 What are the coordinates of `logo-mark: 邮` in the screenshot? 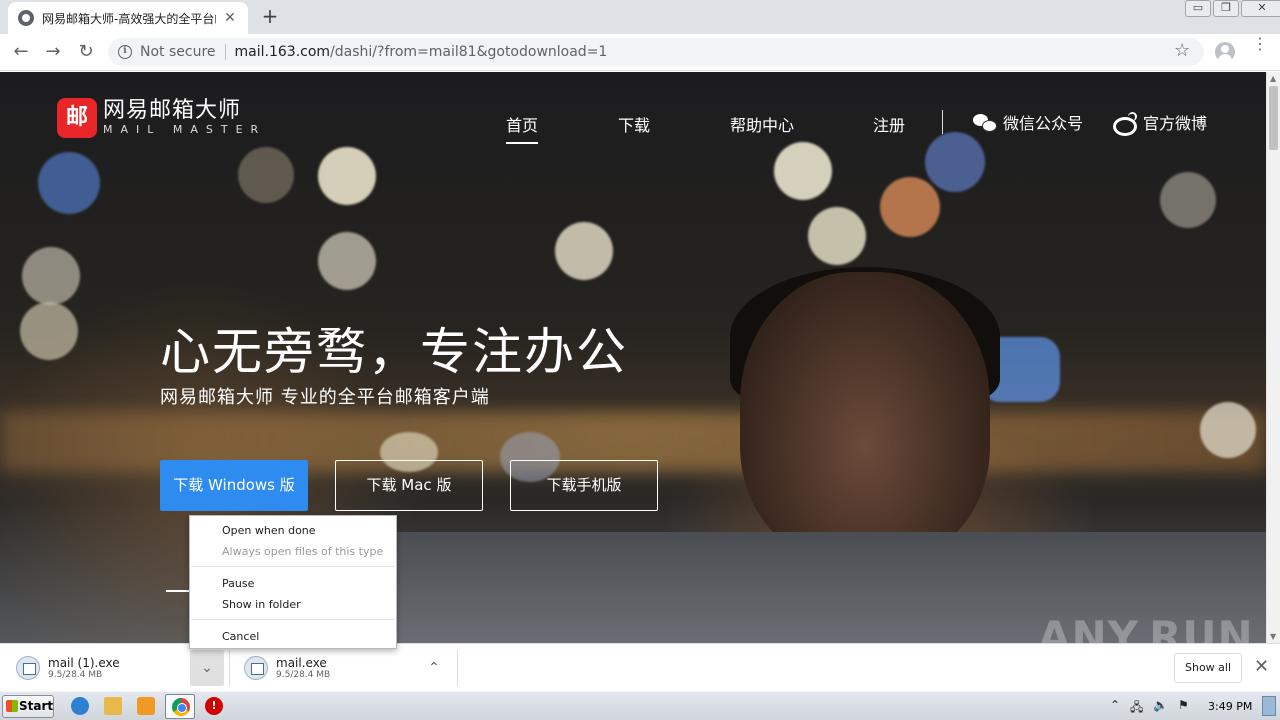 It's located at (77, 118).